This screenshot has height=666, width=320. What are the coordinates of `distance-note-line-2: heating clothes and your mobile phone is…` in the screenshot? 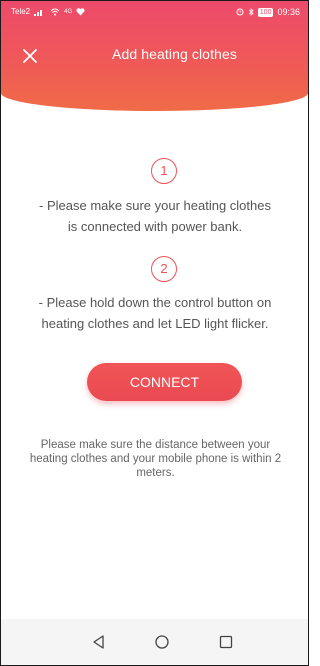 It's located at (155, 459).